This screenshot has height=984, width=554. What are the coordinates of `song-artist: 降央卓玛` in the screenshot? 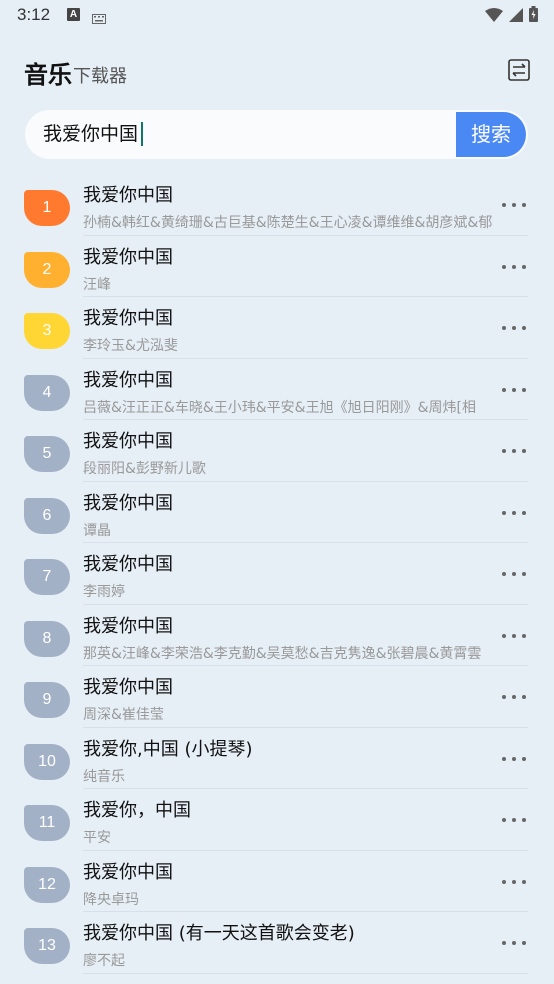 It's located at (111, 899).